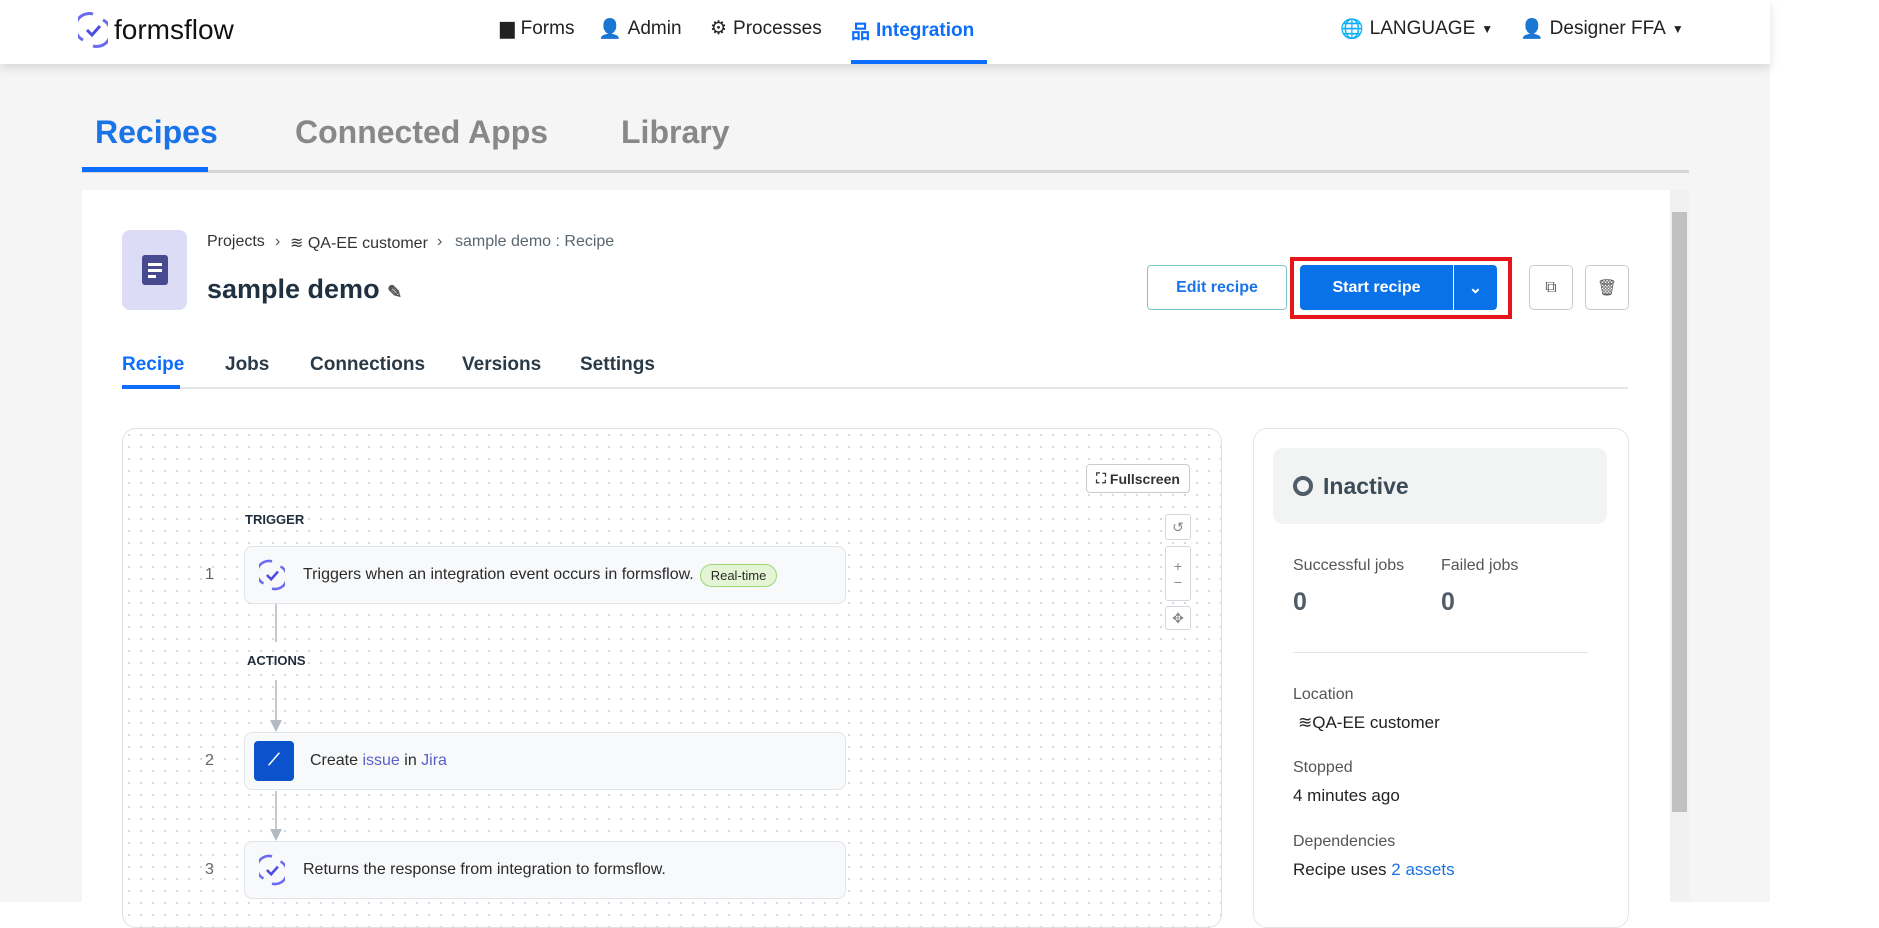  What do you see at coordinates (1440, 652) in the screenshot?
I see `divider` at bounding box center [1440, 652].